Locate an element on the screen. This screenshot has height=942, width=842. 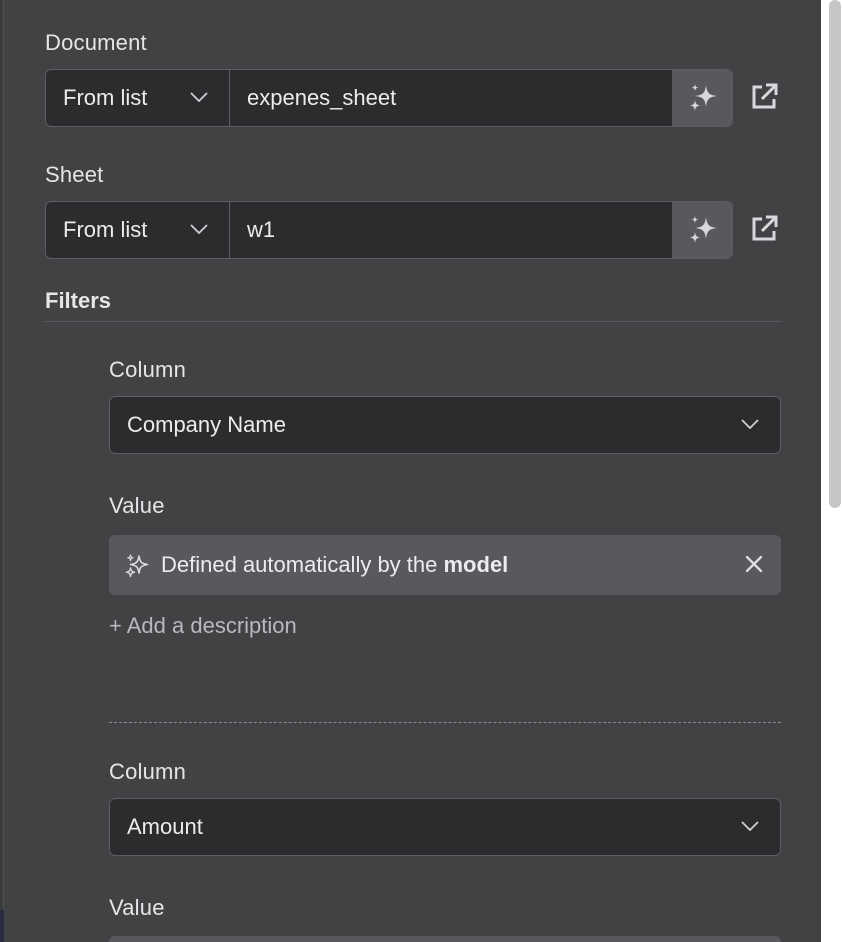
close-icon is located at coordinates (754, 564).